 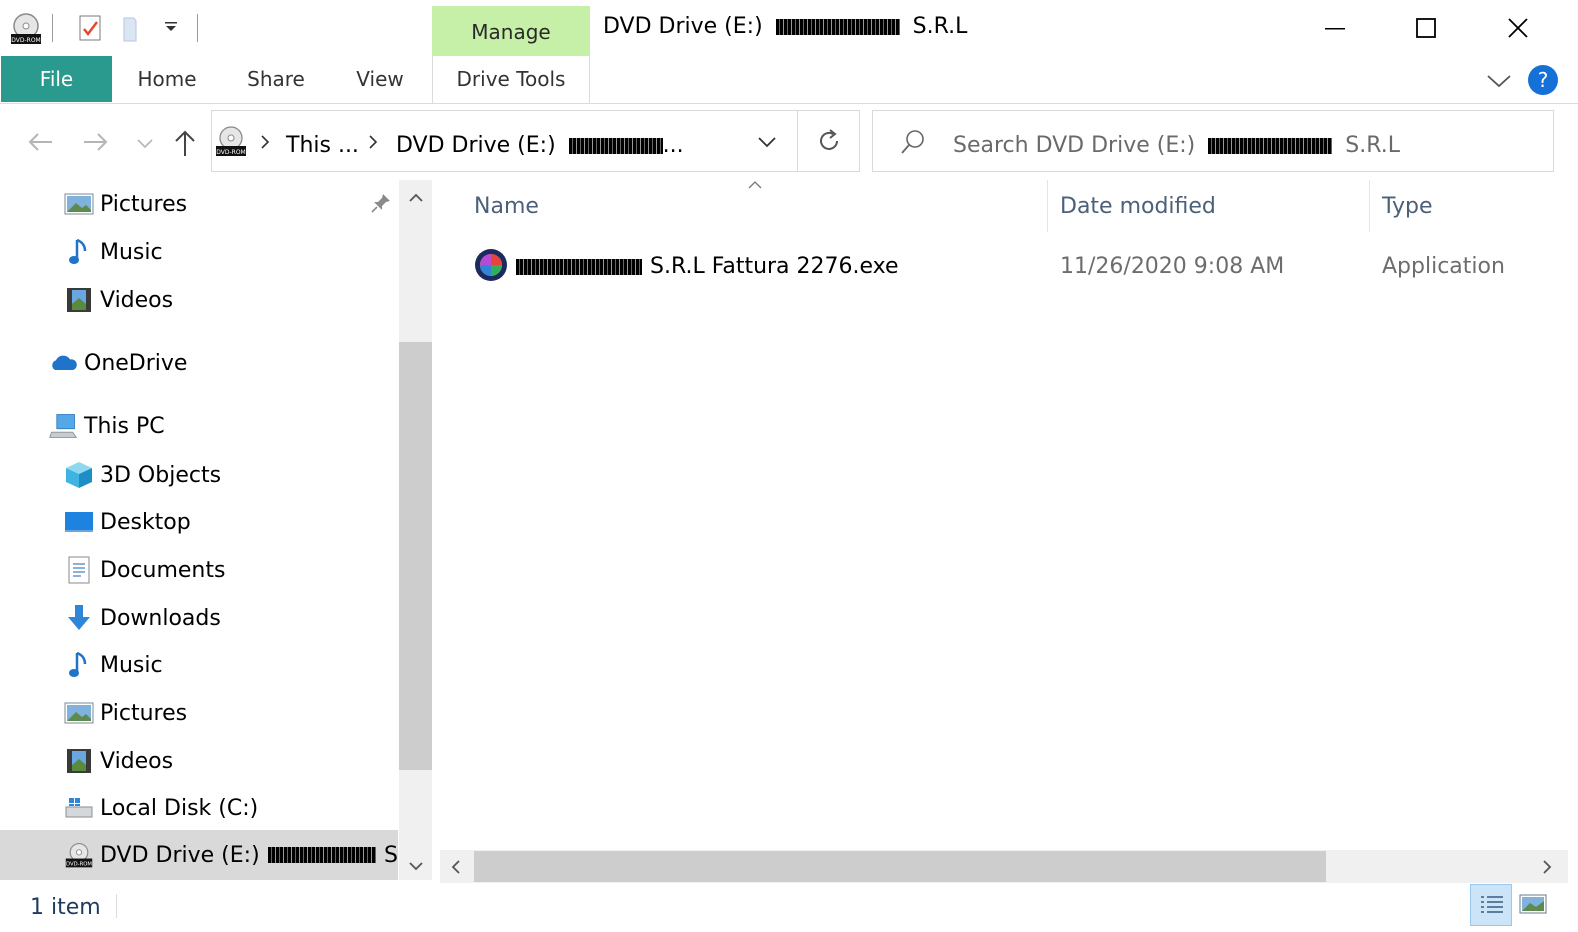 I want to click on manage-tab-label: Manage, so click(x=511, y=32).